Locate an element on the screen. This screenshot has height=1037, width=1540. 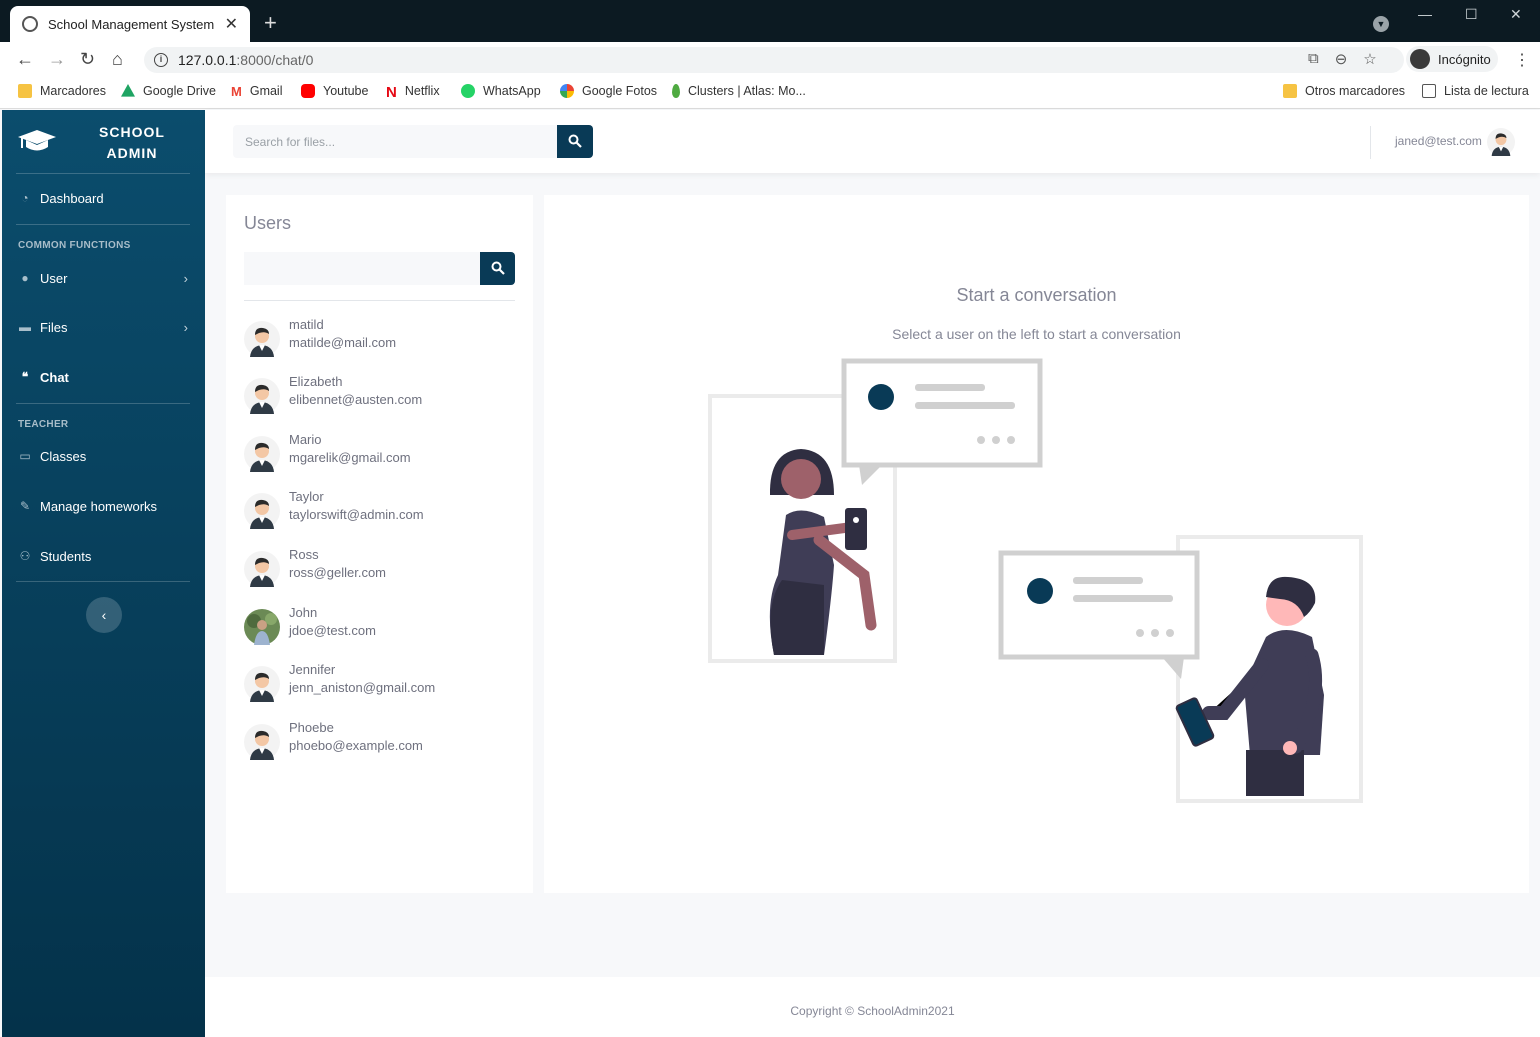
incognito-badge: Incógnito is located at coordinates (1452, 59).